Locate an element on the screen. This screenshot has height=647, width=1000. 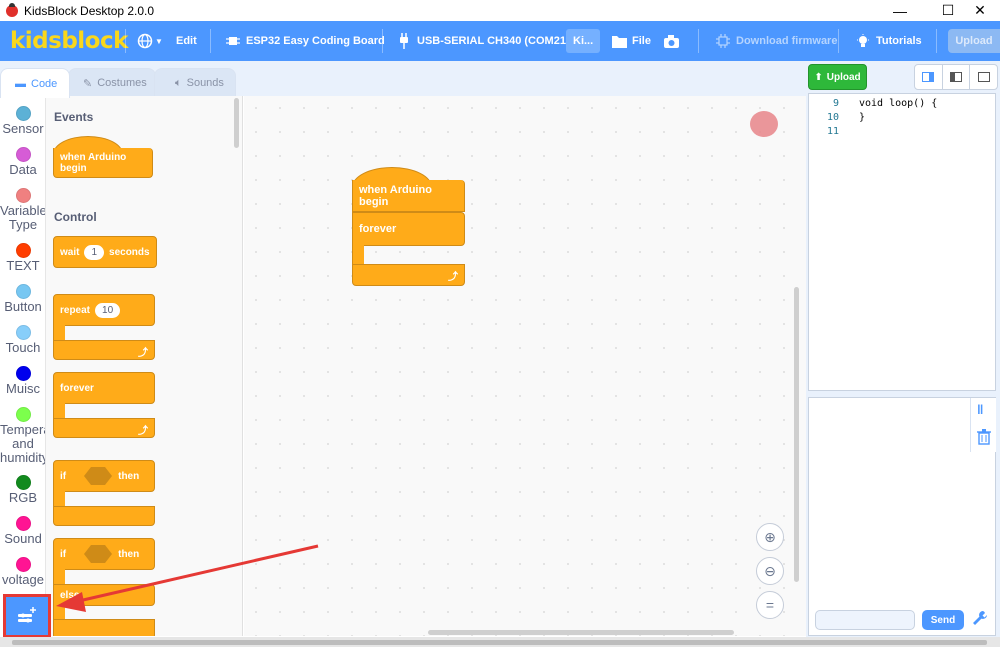
layout-stacked-button is located at coordinates (957, 77).